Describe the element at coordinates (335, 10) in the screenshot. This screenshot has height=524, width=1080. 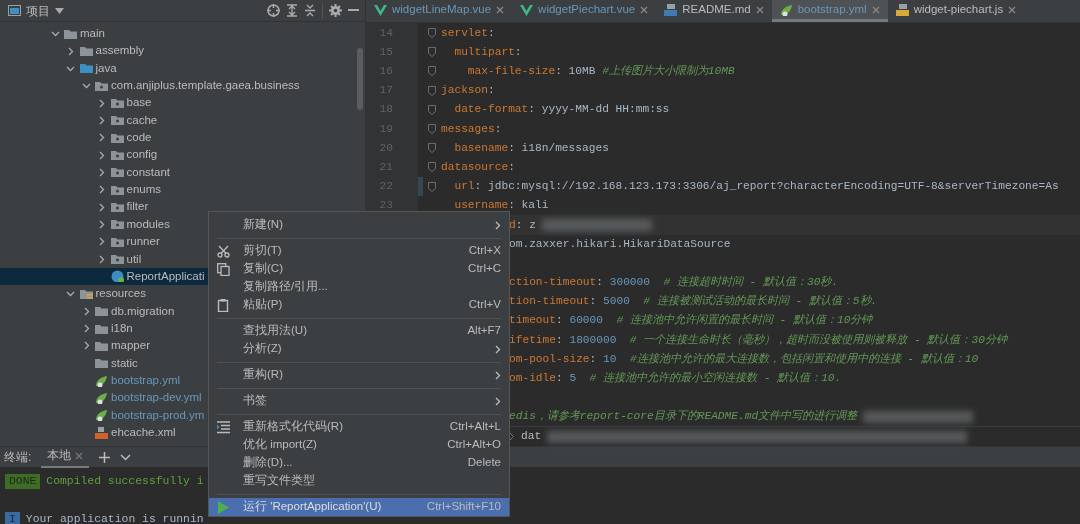
I see `settings-icon` at that location.